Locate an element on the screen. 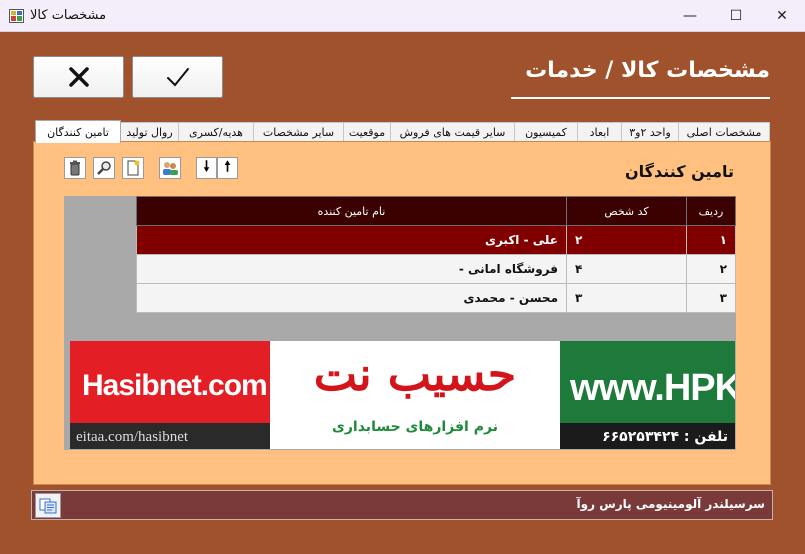  tab-gift-deduction: هدیه/کسری is located at coordinates (216, 132).